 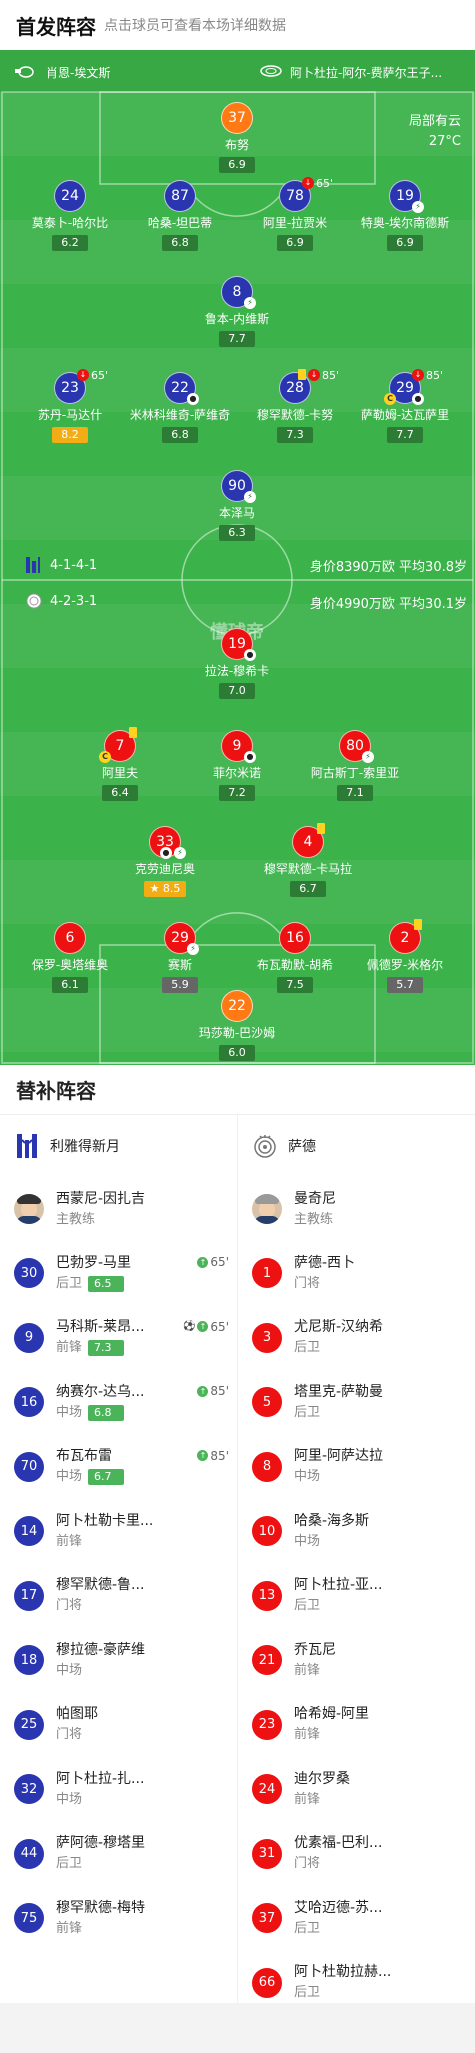 What do you see at coordinates (295, 406) in the screenshot?
I see `home-player-28: 28 ↓ 85' 穆罕默德-卡努 7.3` at bounding box center [295, 406].